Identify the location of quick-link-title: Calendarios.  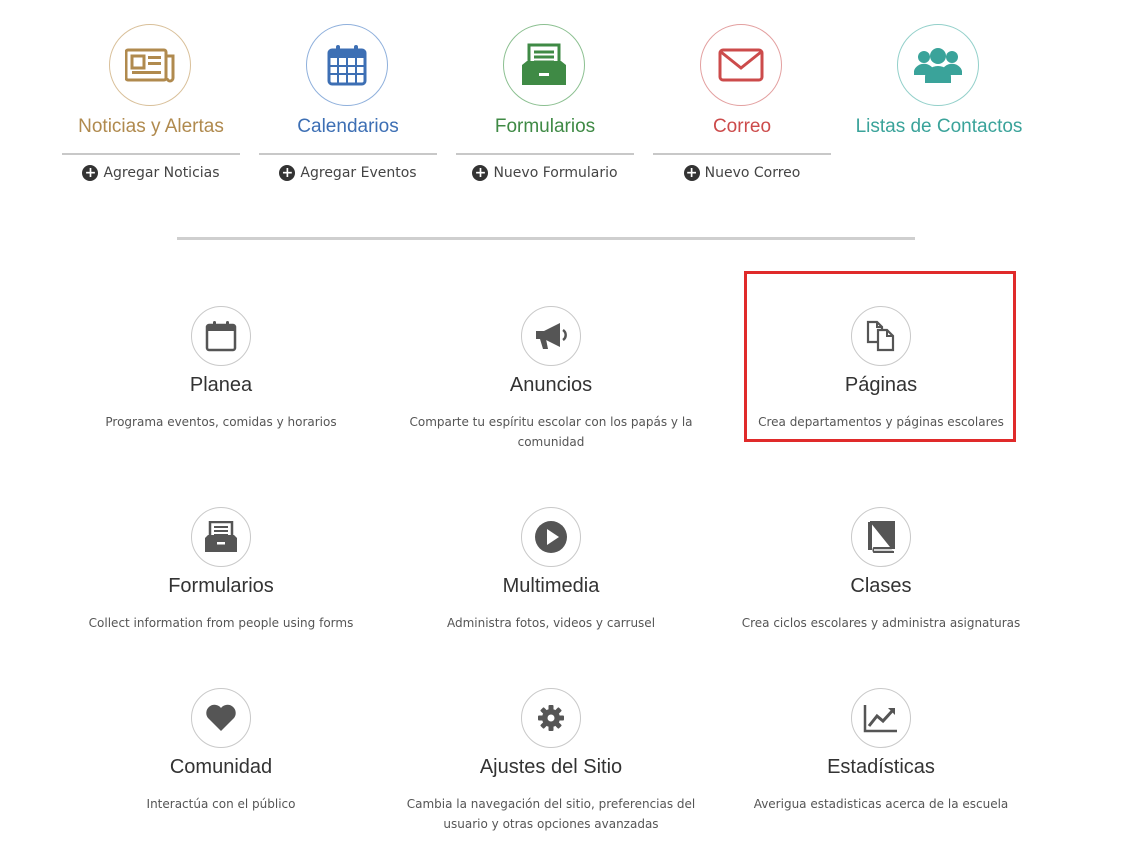
(348, 127).